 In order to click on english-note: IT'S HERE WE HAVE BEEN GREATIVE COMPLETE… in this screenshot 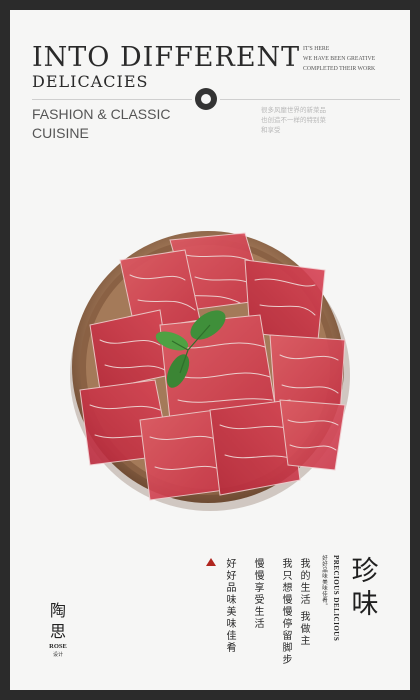, I will do `click(353, 59)`.